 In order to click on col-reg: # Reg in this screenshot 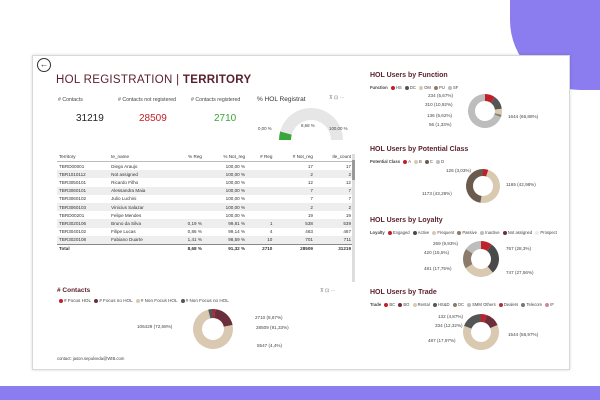, I will do `click(261, 156)`.